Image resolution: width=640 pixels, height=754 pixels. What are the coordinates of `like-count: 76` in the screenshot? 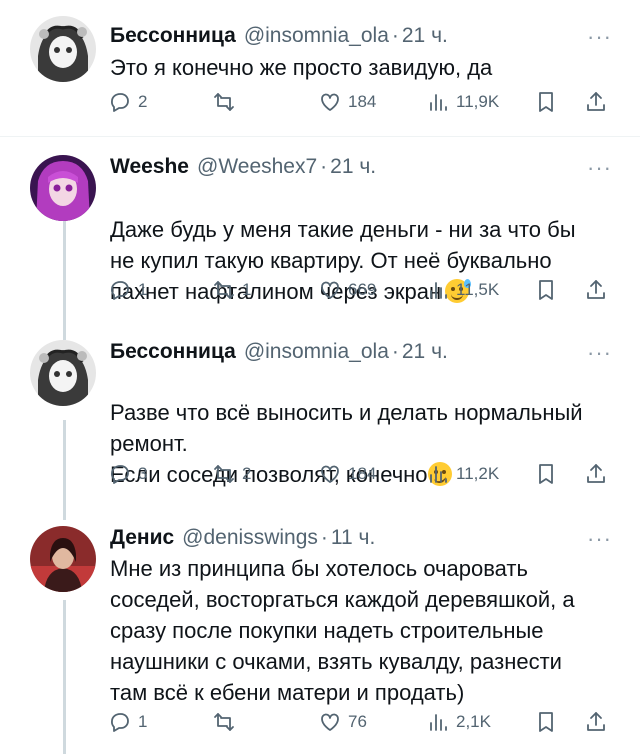 It's located at (357, 721).